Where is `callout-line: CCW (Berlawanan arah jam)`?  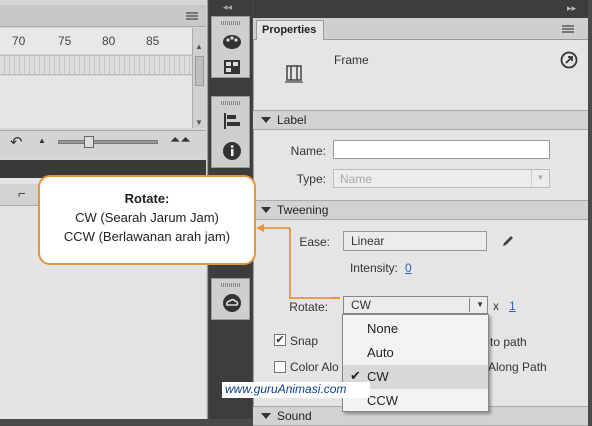
callout-line: CCW (Berlawanan arah jam) is located at coordinates (147, 236).